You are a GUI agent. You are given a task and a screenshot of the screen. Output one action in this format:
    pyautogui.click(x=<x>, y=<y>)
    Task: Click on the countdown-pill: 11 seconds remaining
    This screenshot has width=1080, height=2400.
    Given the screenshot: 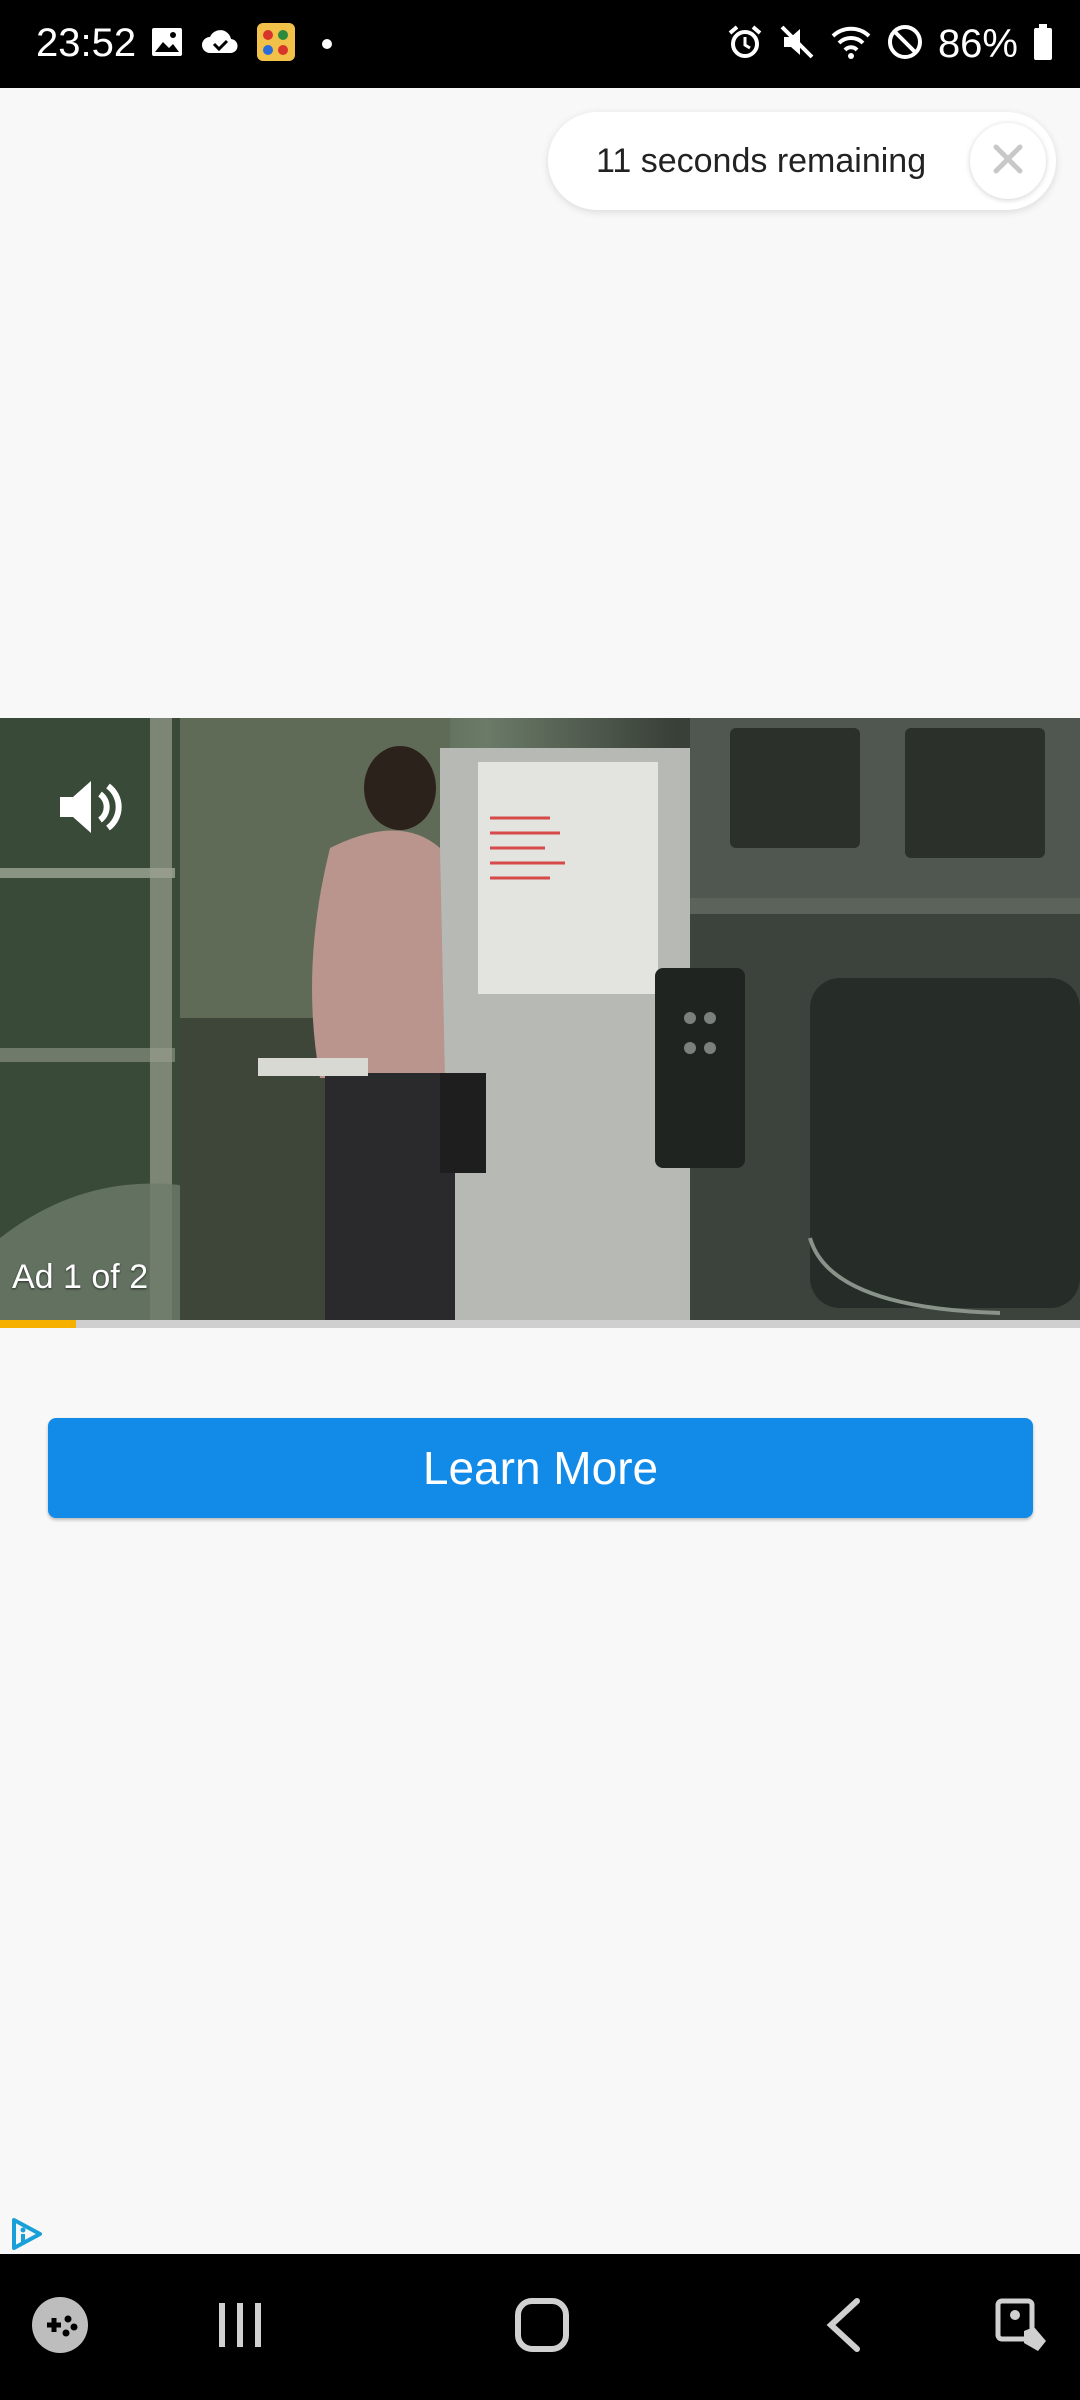 What is the action you would take?
    pyautogui.click(x=802, y=161)
    